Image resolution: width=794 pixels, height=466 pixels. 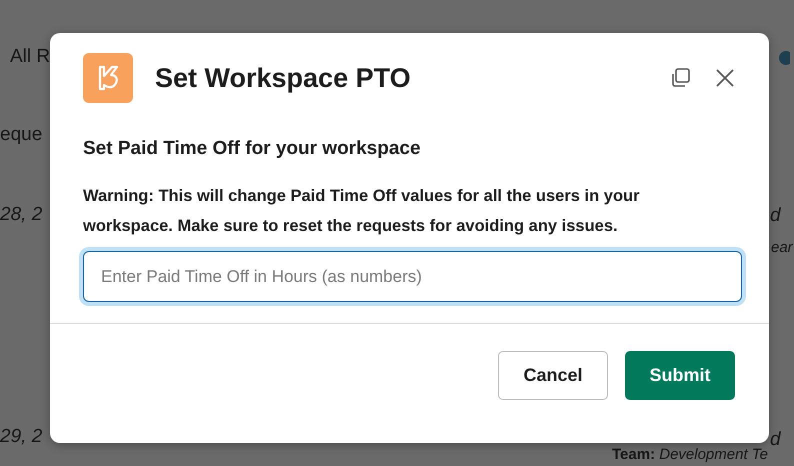 What do you see at coordinates (412, 276) in the screenshot?
I see `pto-input-field: Enter Paid Time Off in Hours (as numbers)` at bounding box center [412, 276].